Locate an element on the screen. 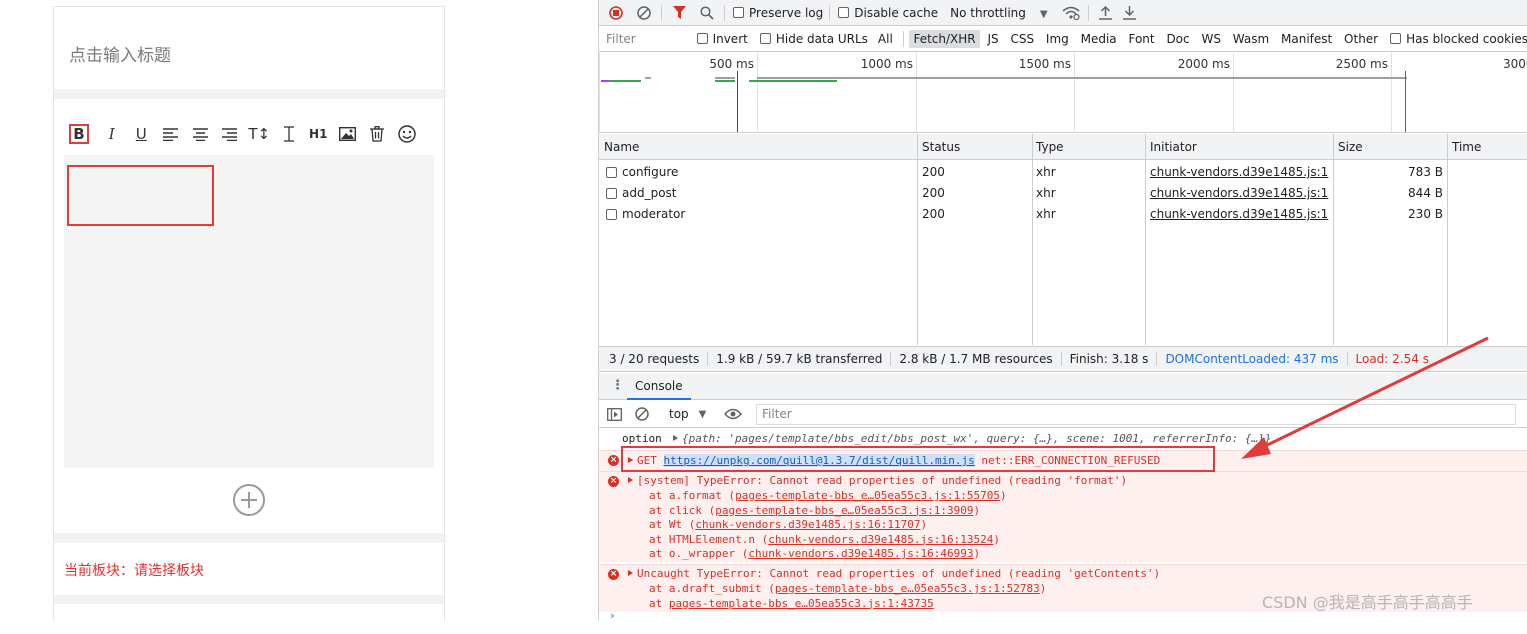  italic-button: I is located at coordinates (112, 134).